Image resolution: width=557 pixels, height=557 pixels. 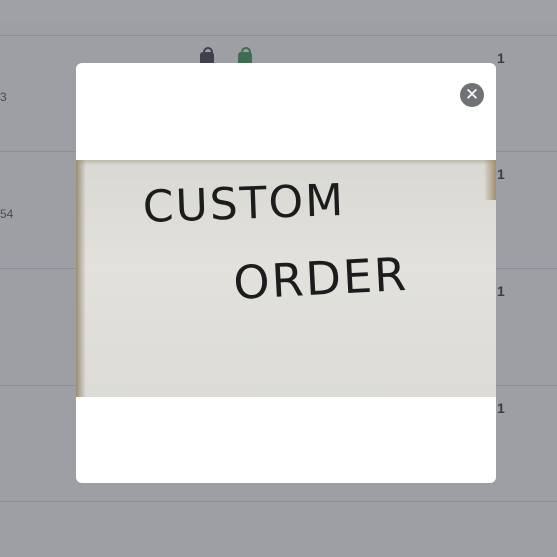 What do you see at coordinates (244, 203) in the screenshot?
I see `photo-text-line-1: CUSTOM` at bounding box center [244, 203].